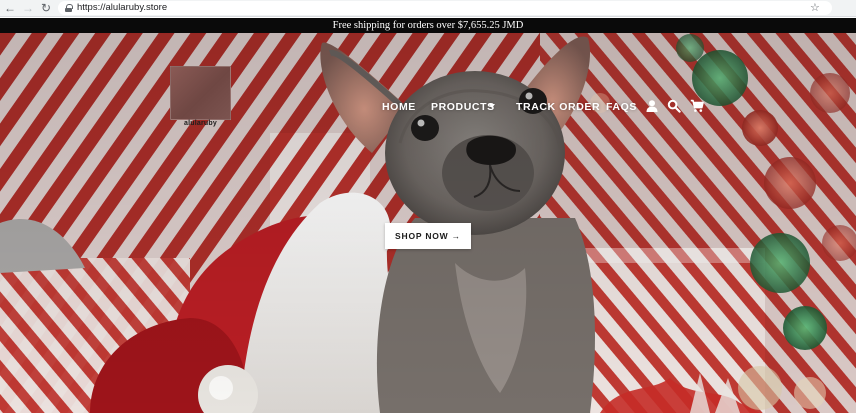 The image size is (856, 413). I want to click on nav-home: HOME, so click(399, 107).